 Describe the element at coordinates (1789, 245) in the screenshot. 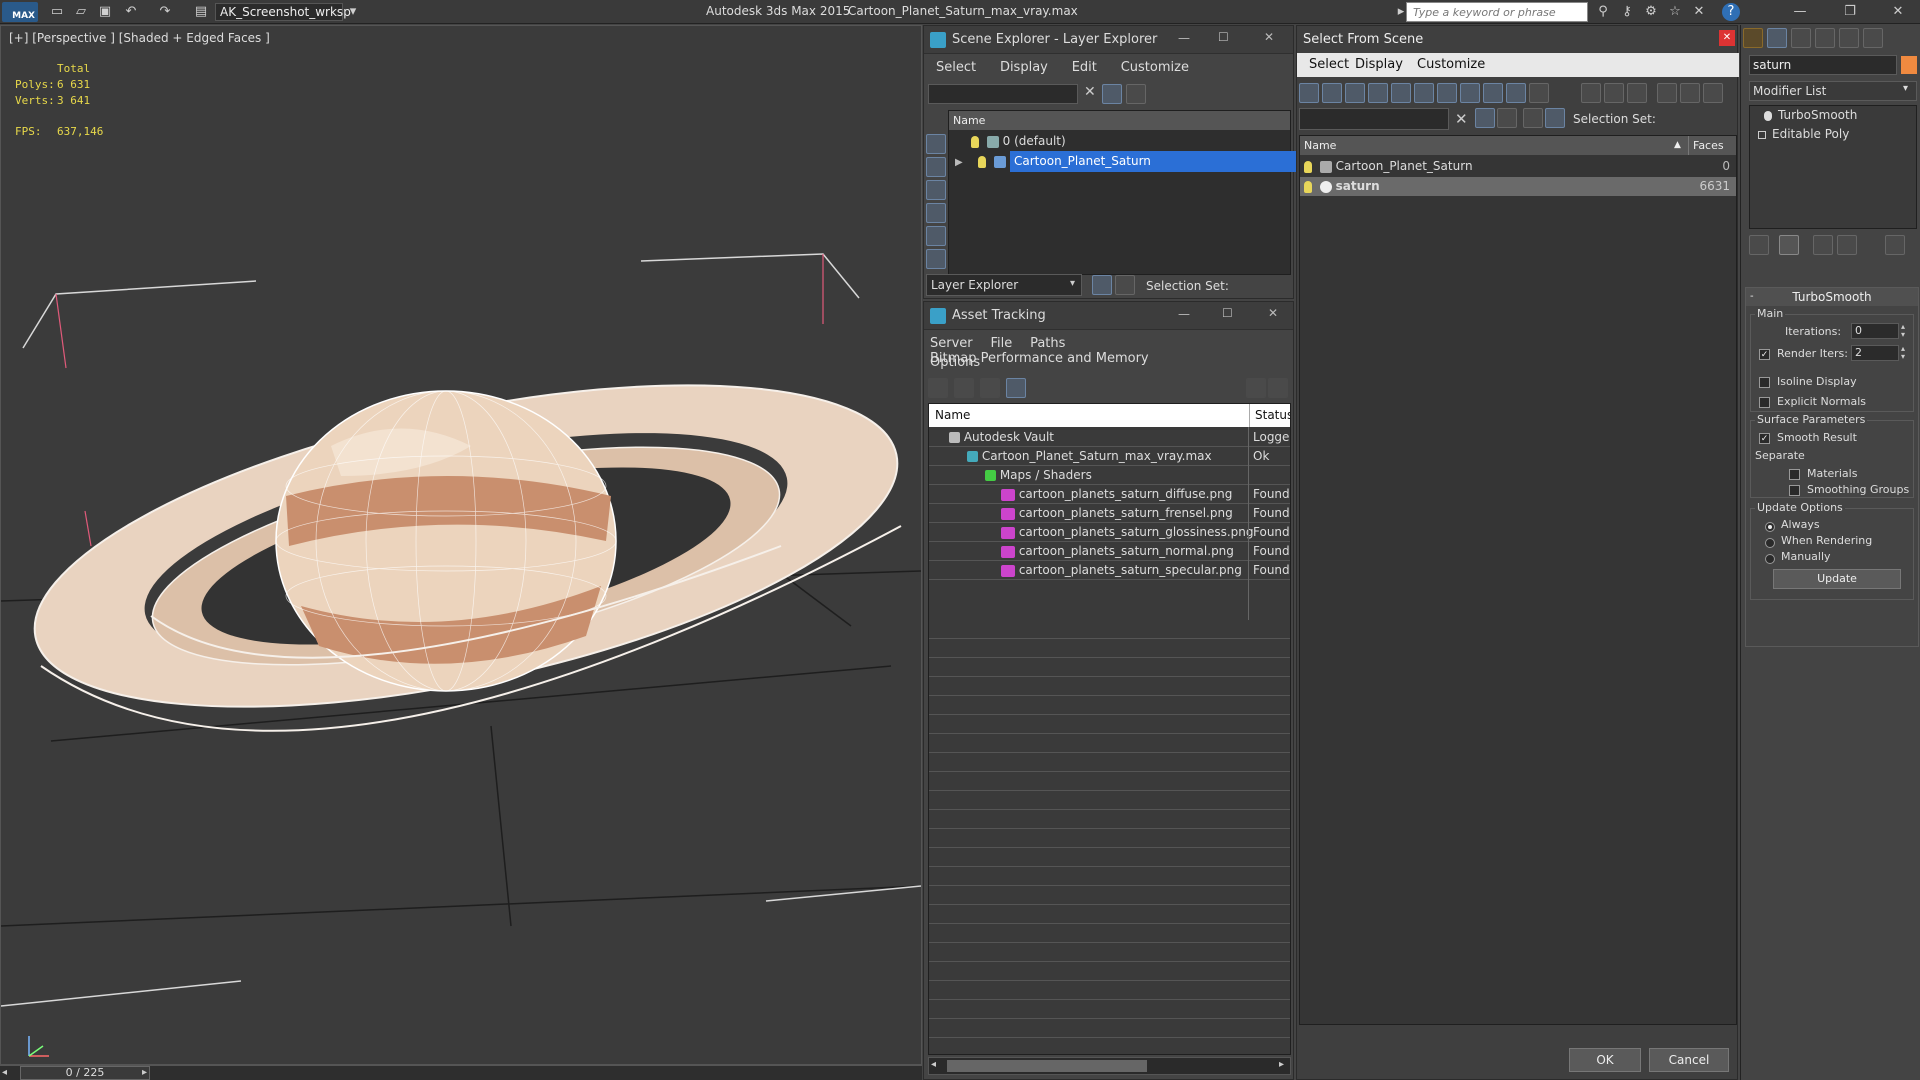

I see `show-end-result-icon` at that location.